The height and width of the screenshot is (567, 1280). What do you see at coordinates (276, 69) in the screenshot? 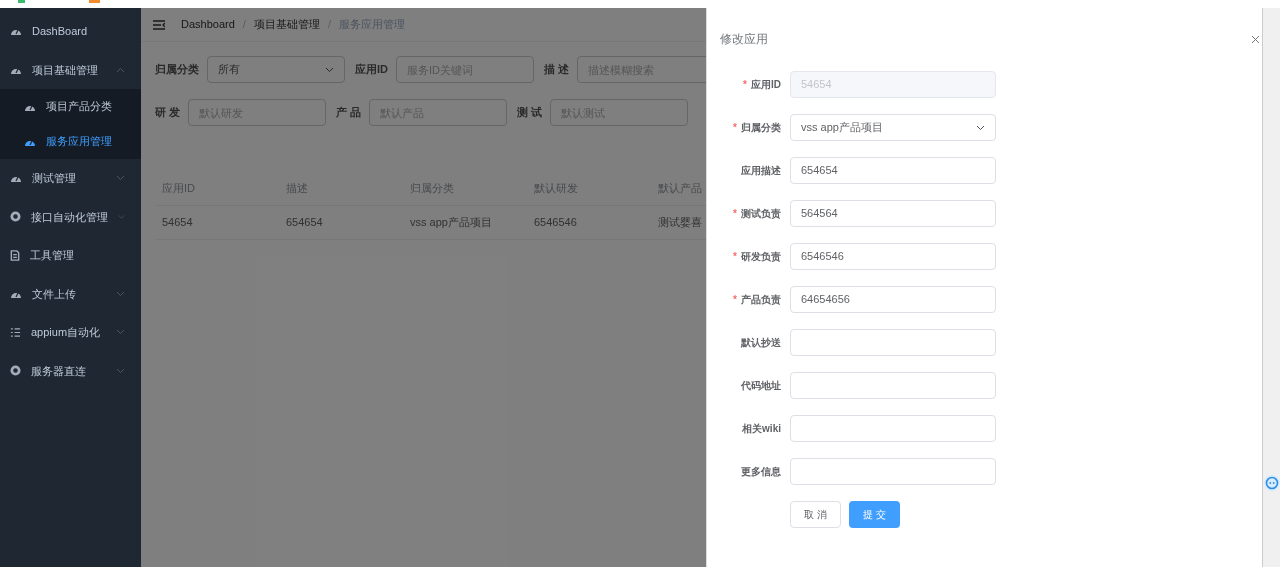
I see `category-select: 所有` at bounding box center [276, 69].